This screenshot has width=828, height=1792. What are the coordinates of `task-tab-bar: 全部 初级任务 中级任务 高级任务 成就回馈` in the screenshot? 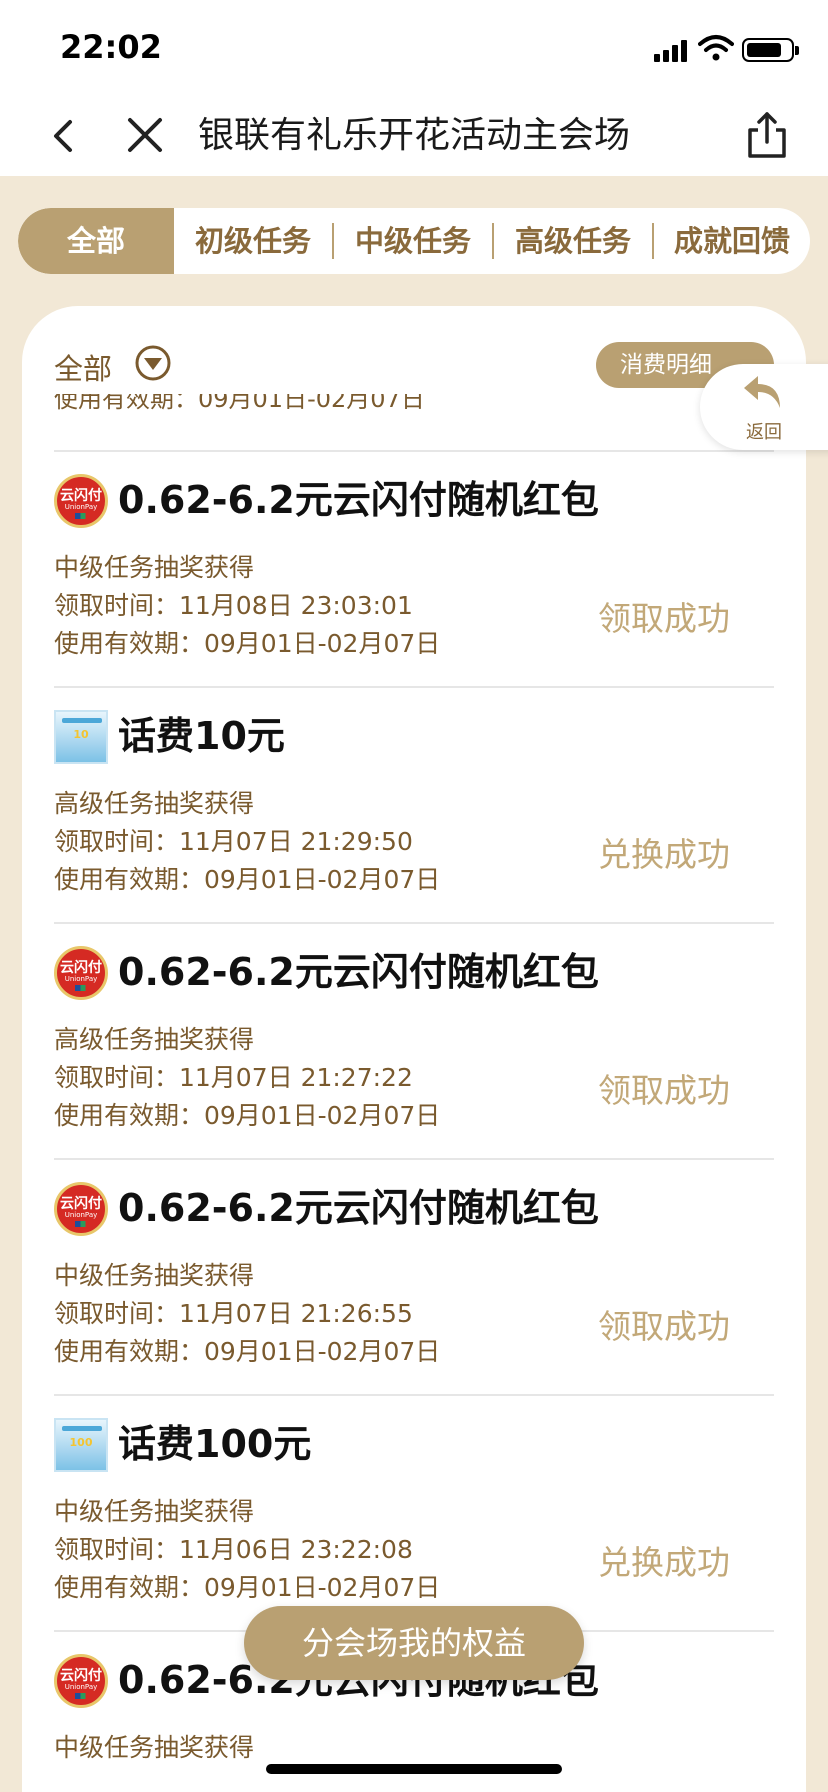 It's located at (414, 241).